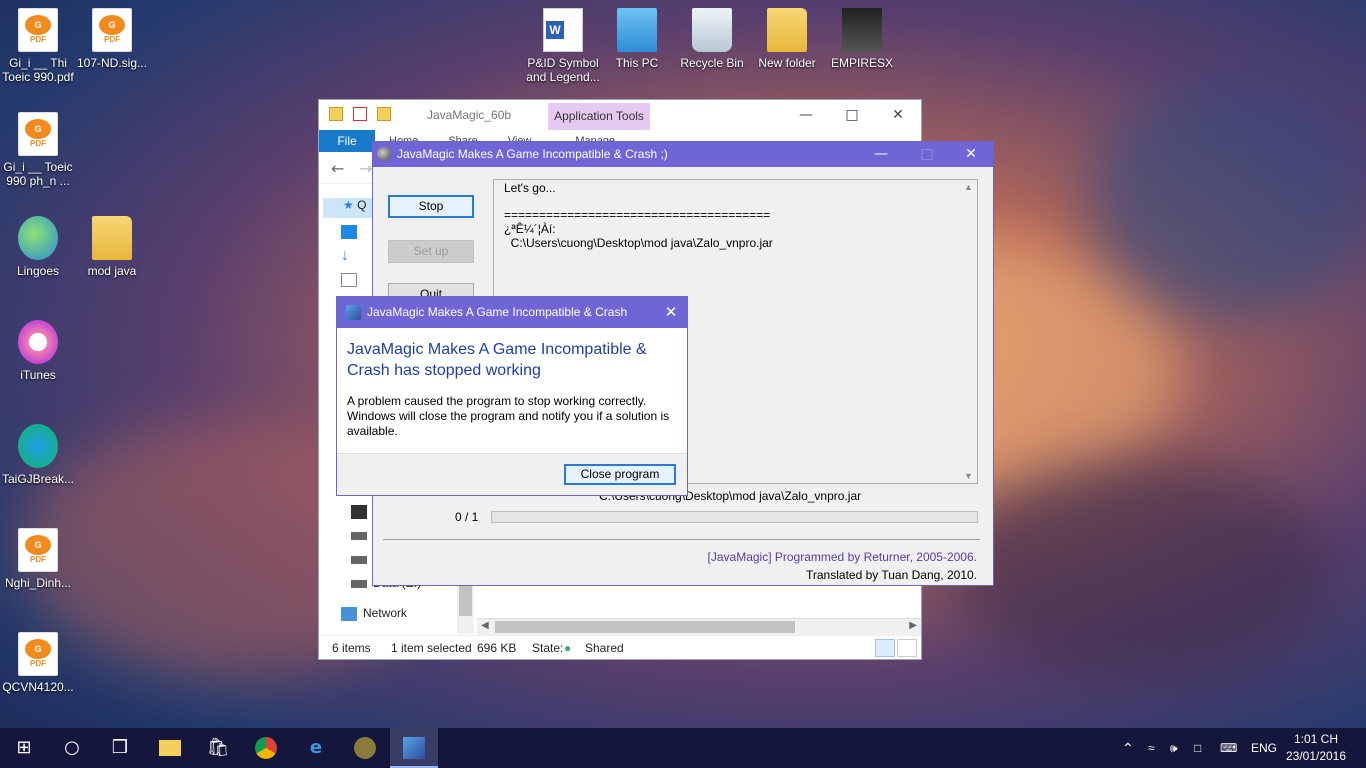  Describe the element at coordinates (384, 154) in the screenshot. I see `javamagic-app-icon` at that location.